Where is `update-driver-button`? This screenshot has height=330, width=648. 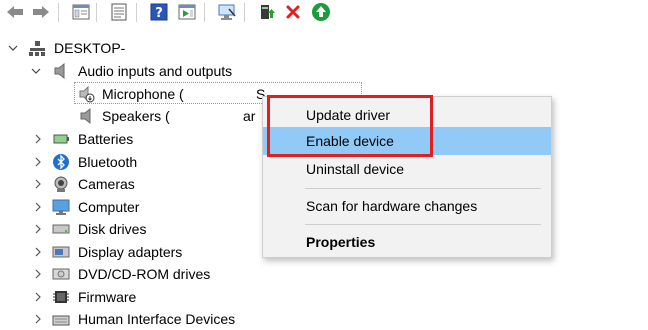
update-driver-button is located at coordinates (267, 12).